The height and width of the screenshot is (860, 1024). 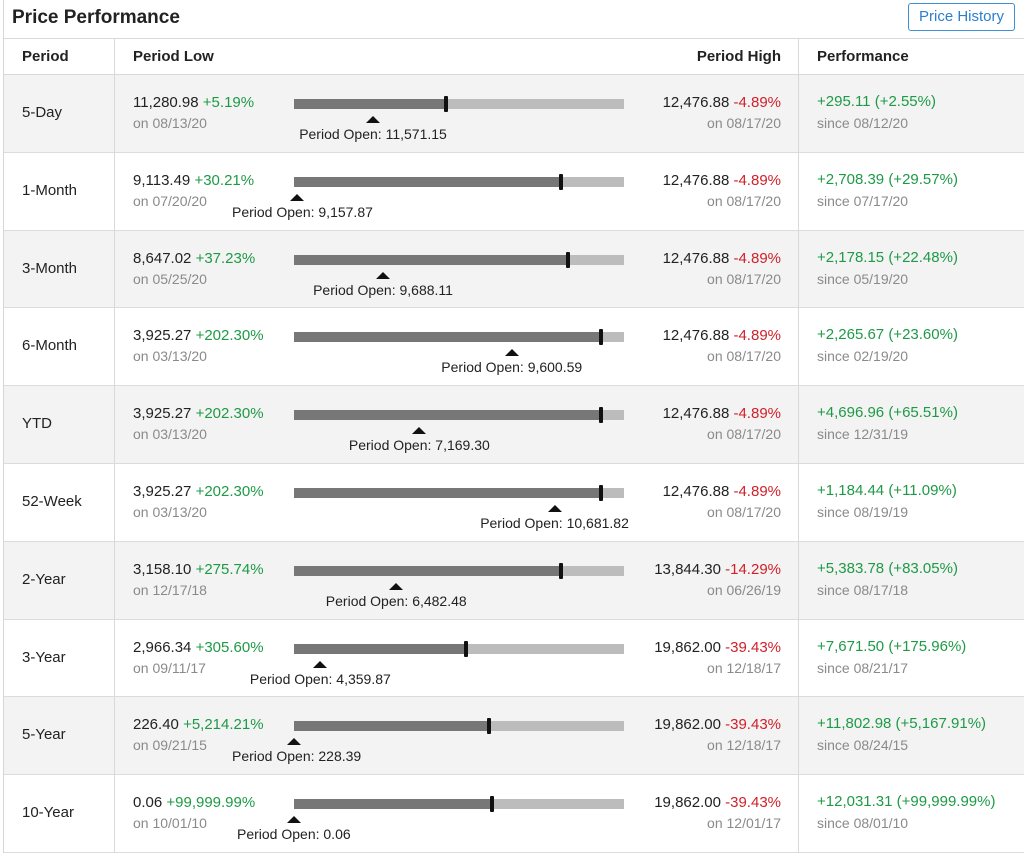 What do you see at coordinates (228, 102) in the screenshot?
I see `period-low-change: +5.19%` at bounding box center [228, 102].